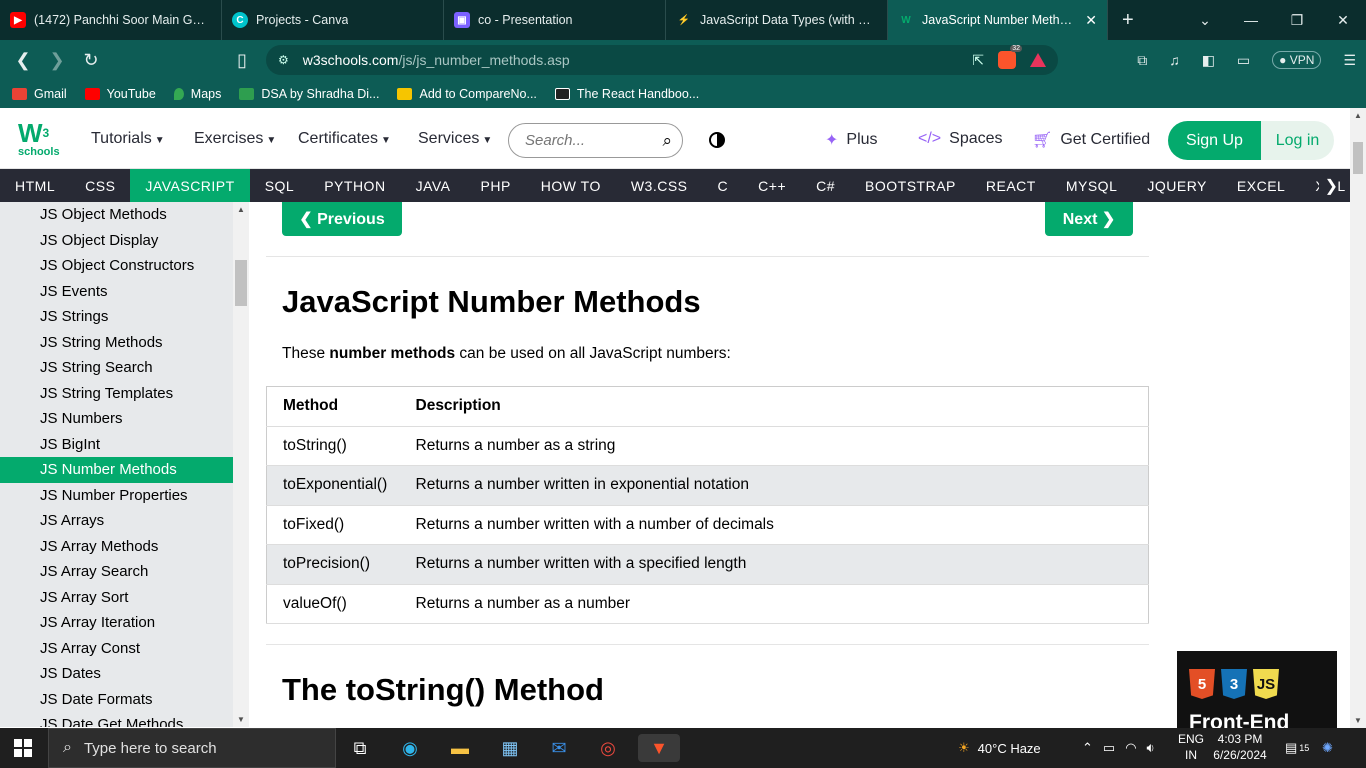 This screenshot has height=768, width=1366. I want to click on sidebar-scroll-thumb, so click(241, 283).